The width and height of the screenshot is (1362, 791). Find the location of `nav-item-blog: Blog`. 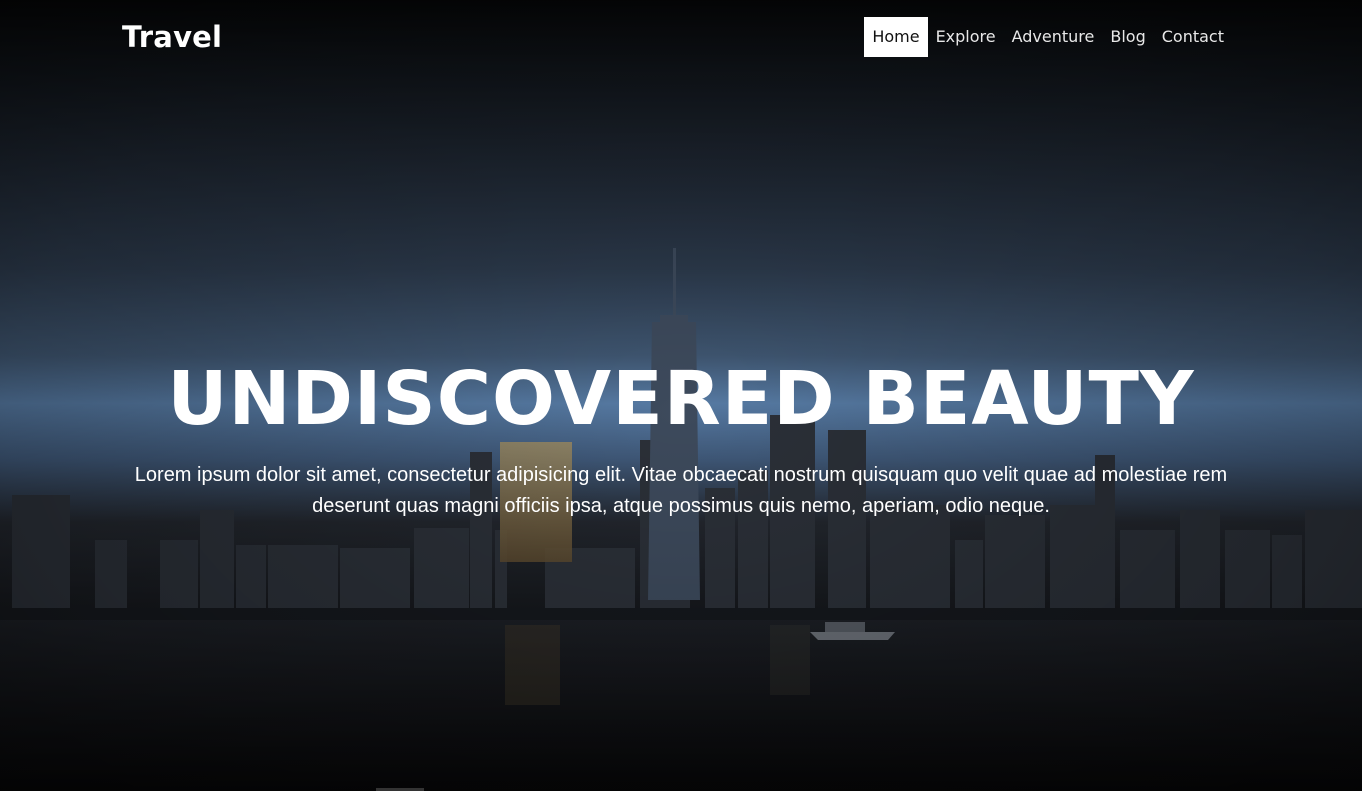

nav-item-blog: Blog is located at coordinates (1127, 37).